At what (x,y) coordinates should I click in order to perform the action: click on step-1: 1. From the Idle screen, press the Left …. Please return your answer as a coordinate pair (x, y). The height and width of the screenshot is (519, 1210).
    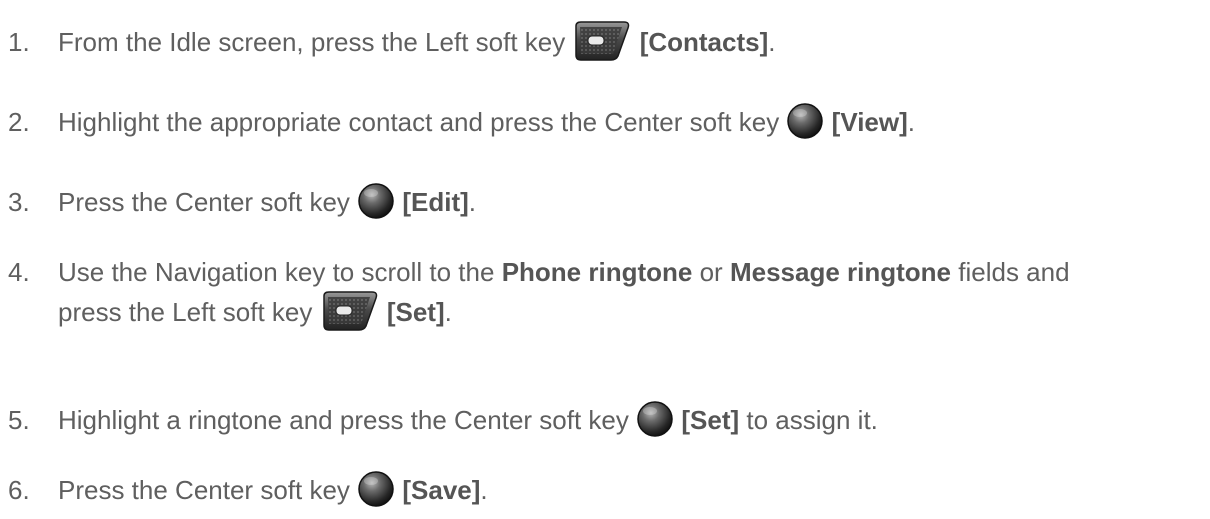
    Looking at the image, I should click on (603, 42).